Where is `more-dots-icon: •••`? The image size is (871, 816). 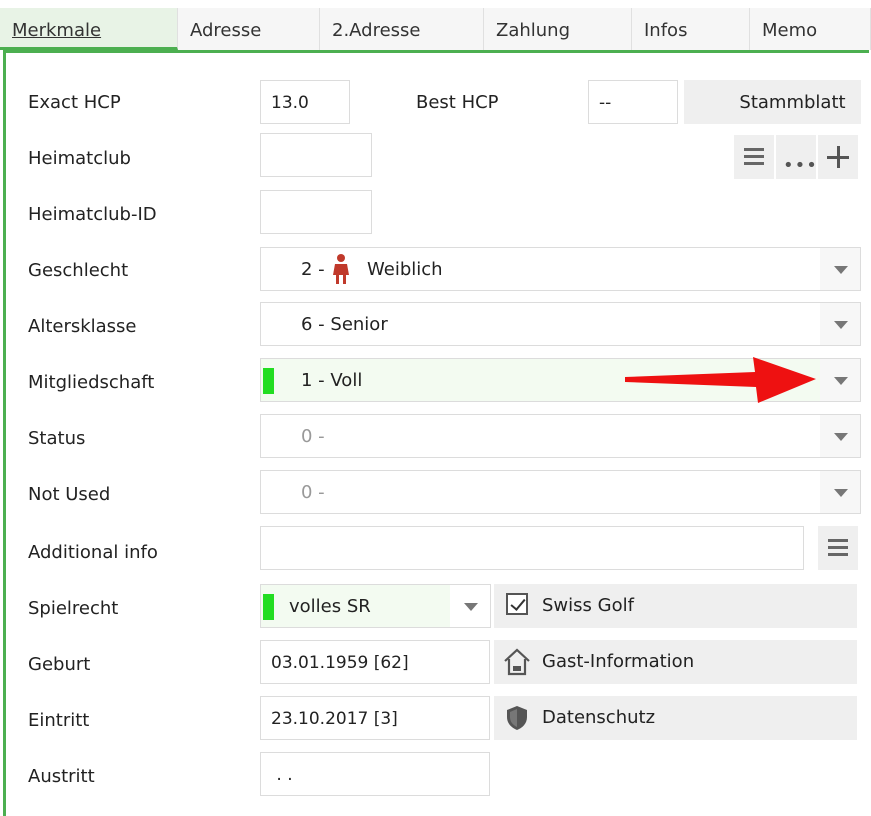
more-dots-icon: ••• is located at coordinates (800, 165).